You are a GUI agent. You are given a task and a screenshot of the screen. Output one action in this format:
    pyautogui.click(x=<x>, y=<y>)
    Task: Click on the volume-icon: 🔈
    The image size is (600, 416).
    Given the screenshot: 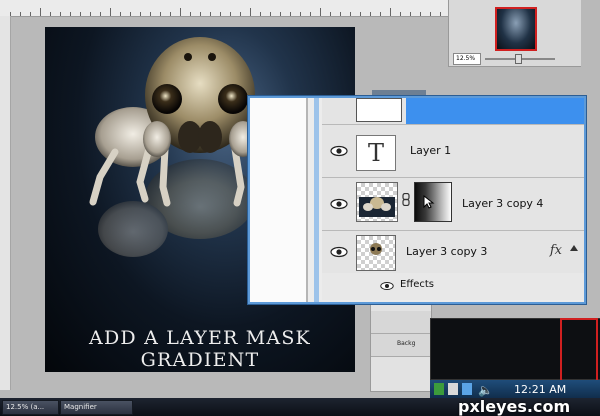 What is the action you would take?
    pyautogui.click(x=485, y=390)
    